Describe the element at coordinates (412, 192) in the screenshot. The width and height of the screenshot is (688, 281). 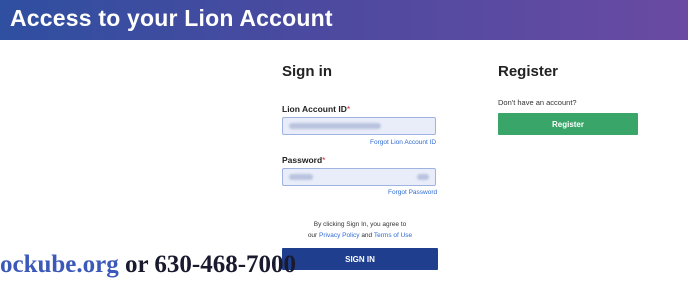
I see `forgot-password-link: Forgot Password` at that location.